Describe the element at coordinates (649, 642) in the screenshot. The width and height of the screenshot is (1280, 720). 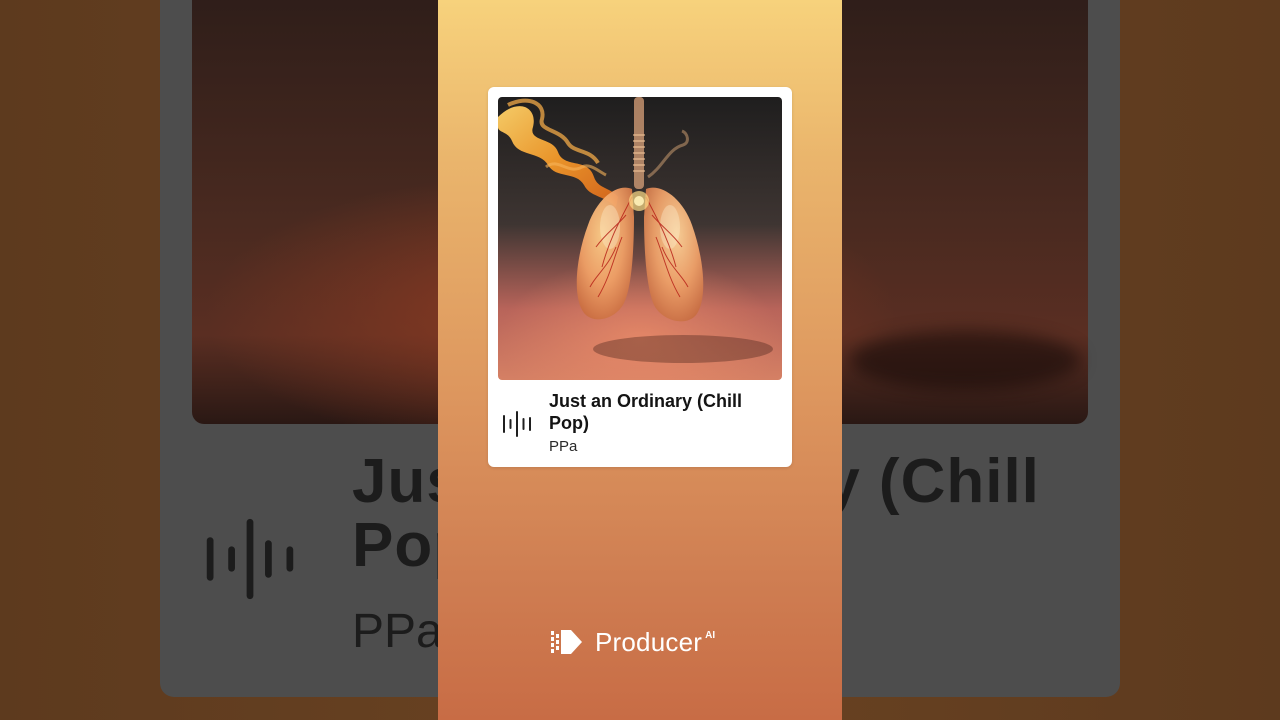
I see `brand-name: Producer` at that location.